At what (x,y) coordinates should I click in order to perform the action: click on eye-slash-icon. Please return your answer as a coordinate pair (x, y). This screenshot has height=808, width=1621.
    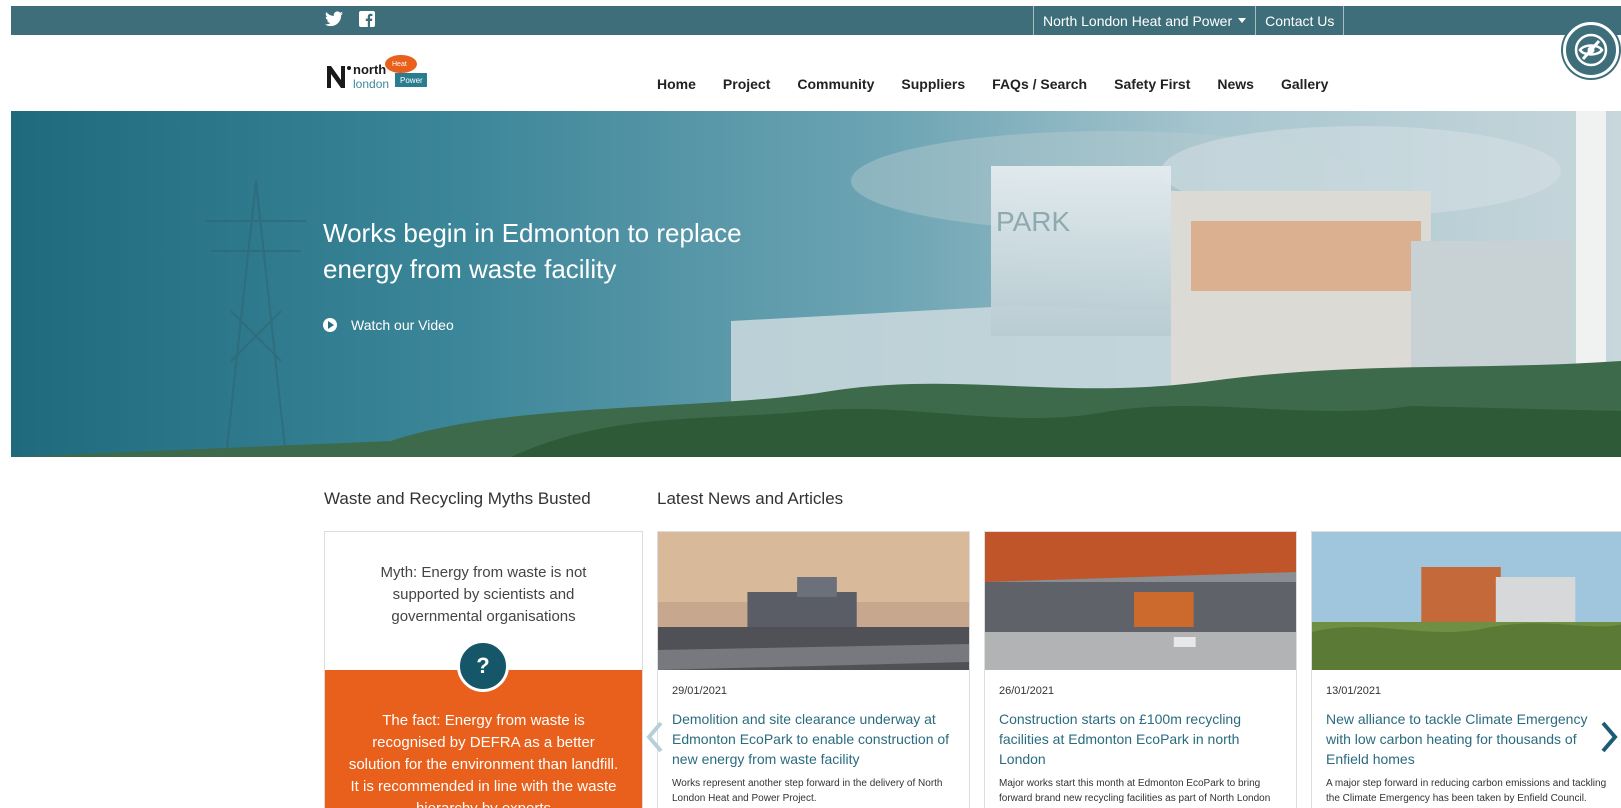
    Looking at the image, I should click on (1591, 50).